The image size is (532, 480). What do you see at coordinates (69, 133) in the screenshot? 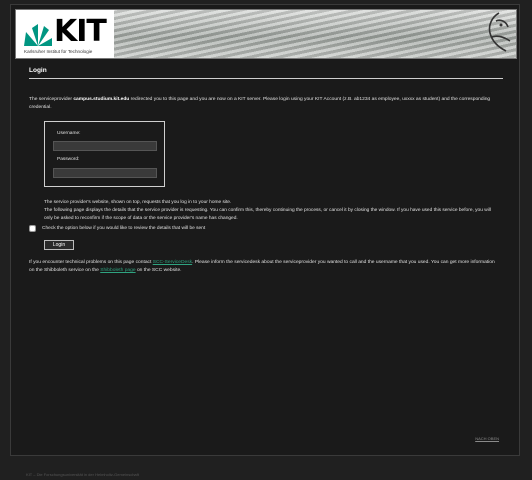
I see `username-label: Username:` at bounding box center [69, 133].